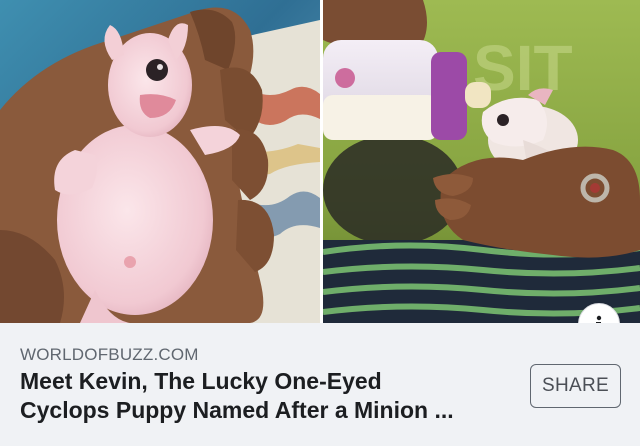  Describe the element at coordinates (201, 381) in the screenshot. I see `headline-line-1: Meet Kevin, The Lucky One-Eyed` at that location.